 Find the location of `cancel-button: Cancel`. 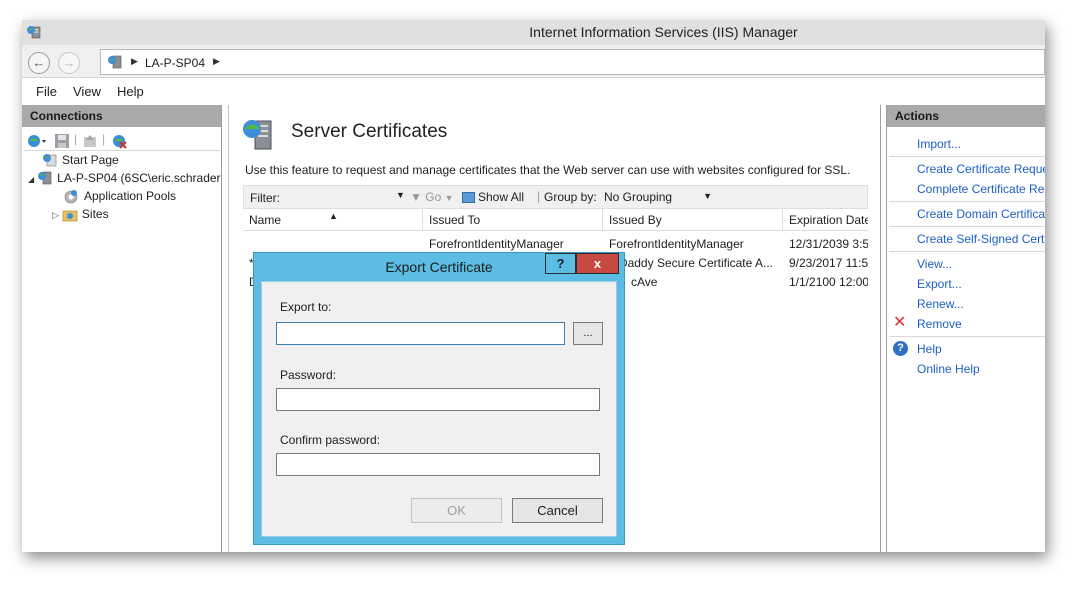

cancel-button: Cancel is located at coordinates (557, 510).